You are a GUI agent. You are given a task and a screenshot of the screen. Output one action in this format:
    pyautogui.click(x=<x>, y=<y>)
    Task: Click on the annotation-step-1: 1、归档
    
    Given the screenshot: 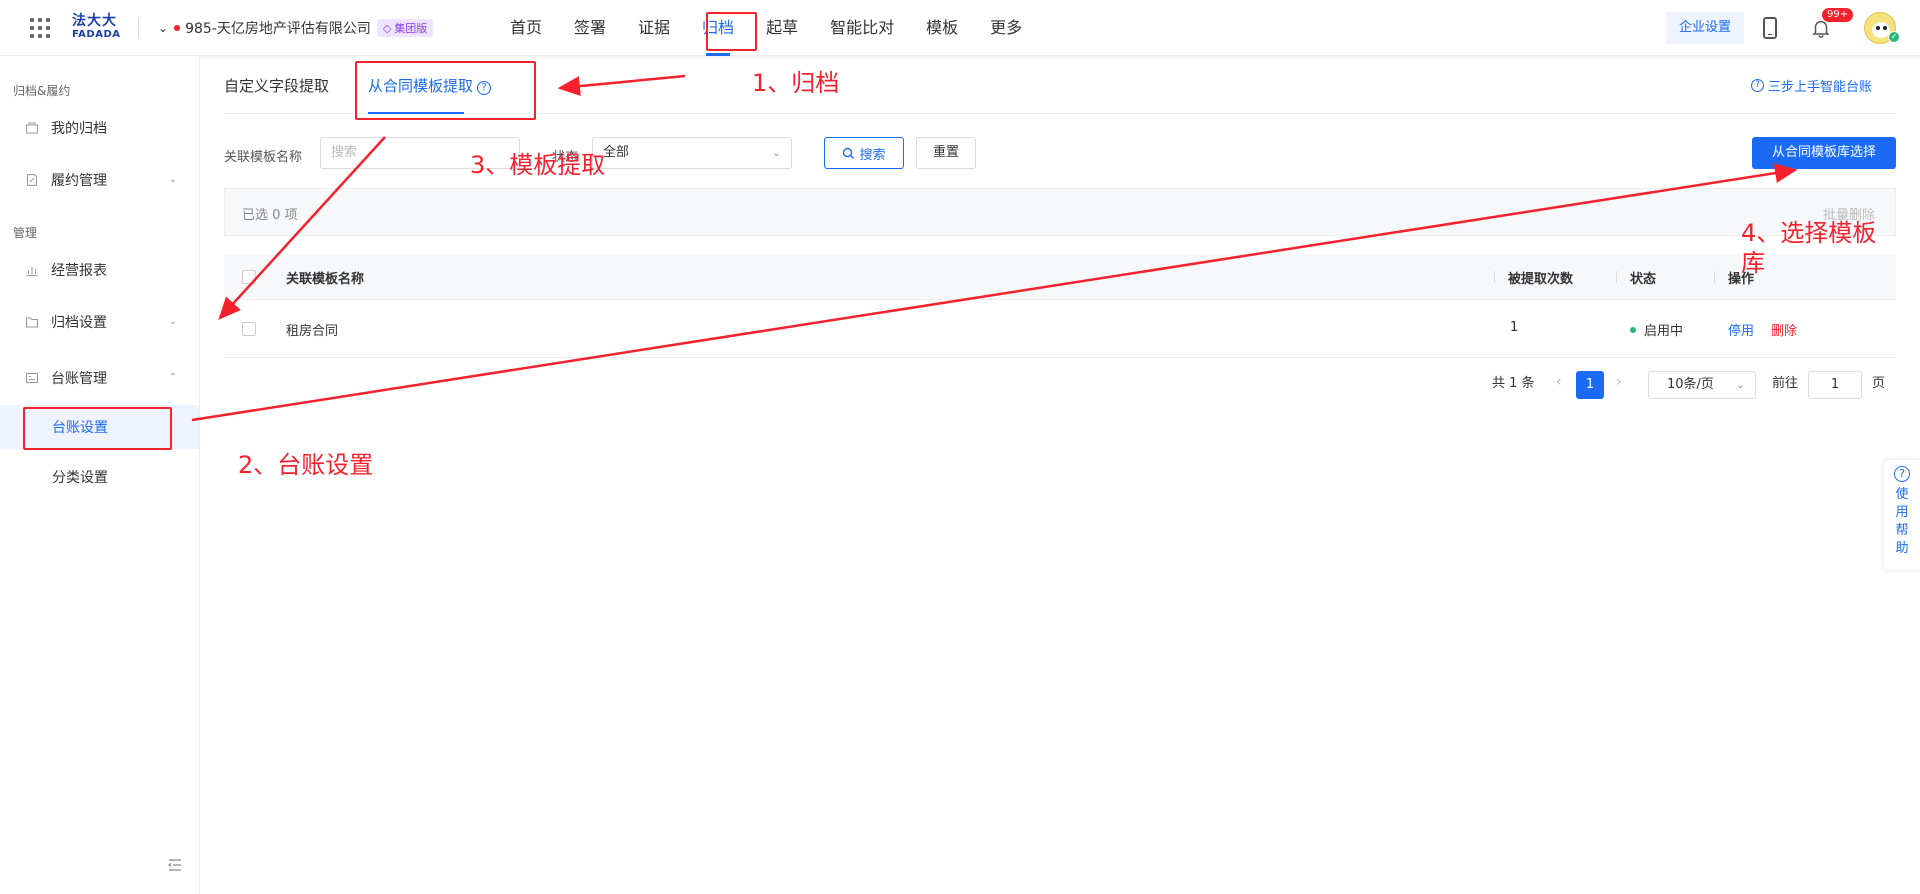 What is the action you would take?
    pyautogui.click(x=796, y=83)
    